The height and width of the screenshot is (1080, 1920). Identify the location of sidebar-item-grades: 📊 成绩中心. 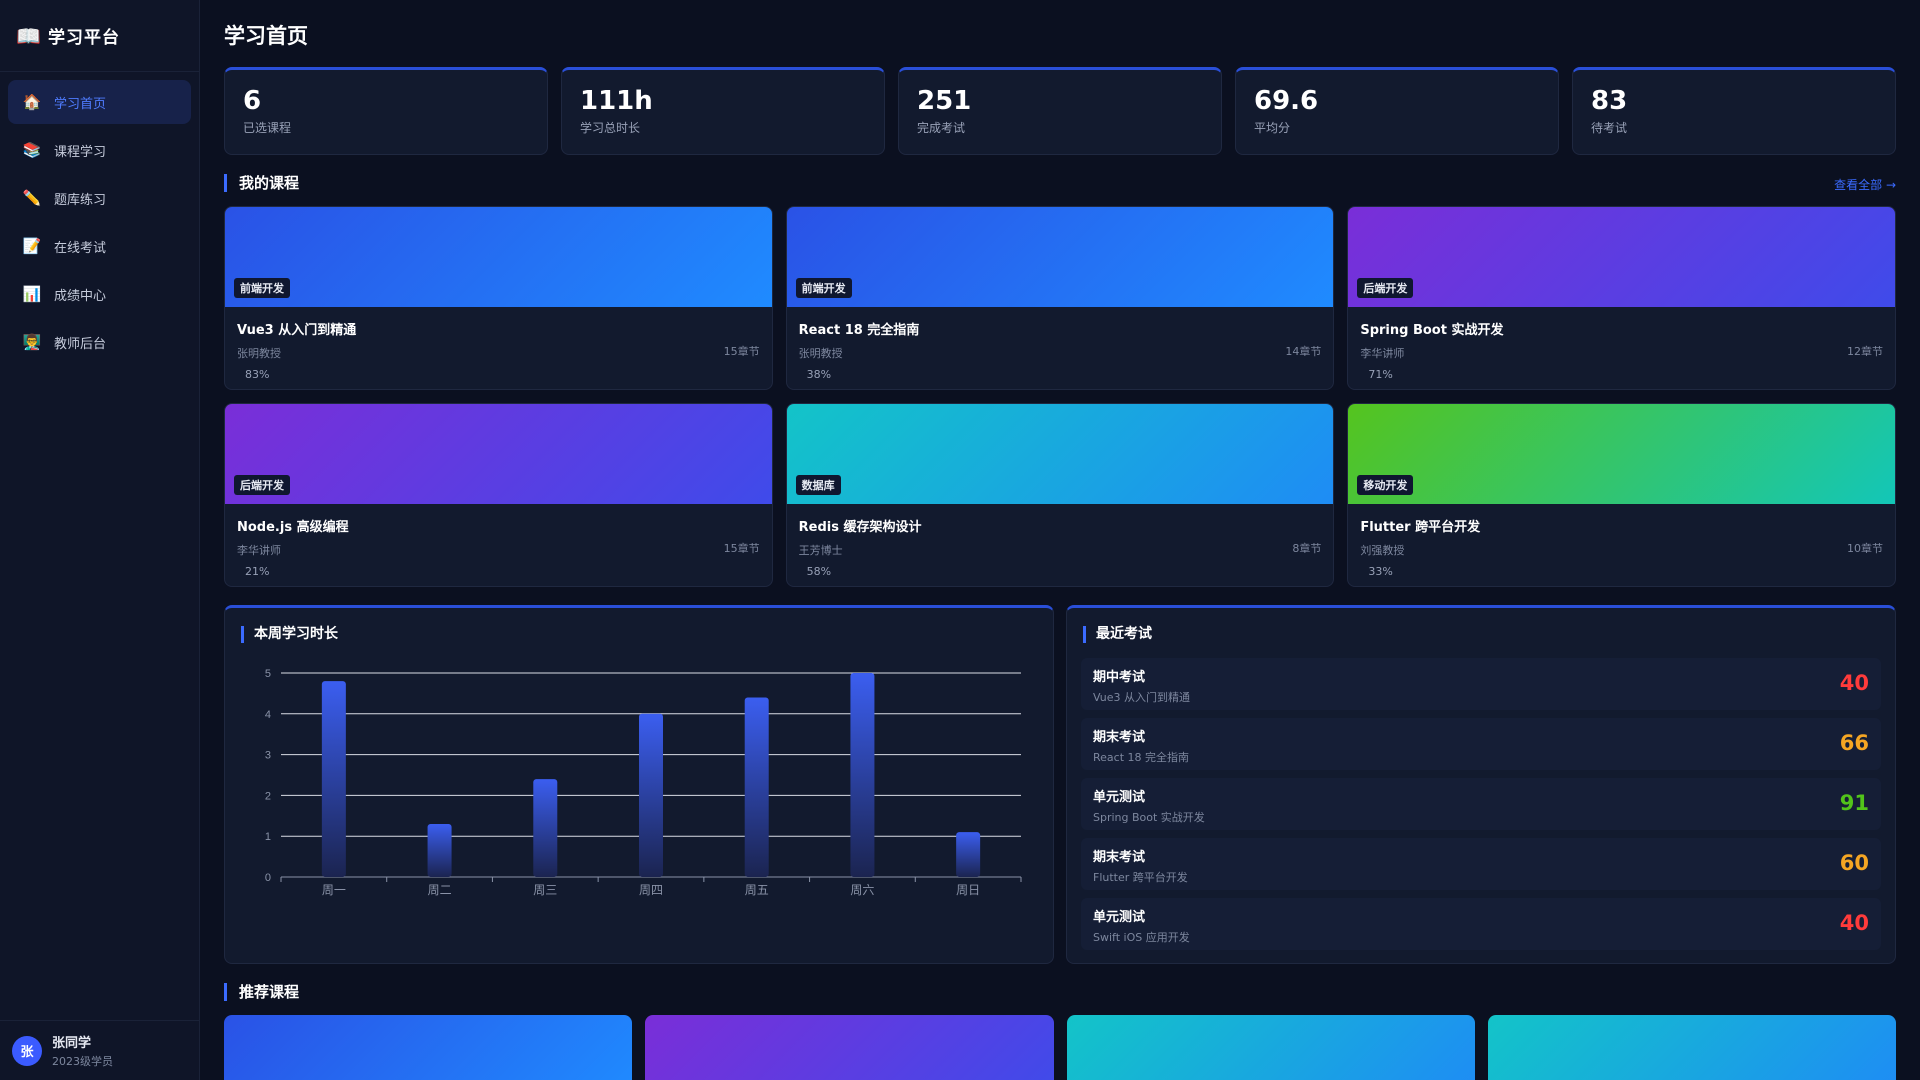
(99, 294).